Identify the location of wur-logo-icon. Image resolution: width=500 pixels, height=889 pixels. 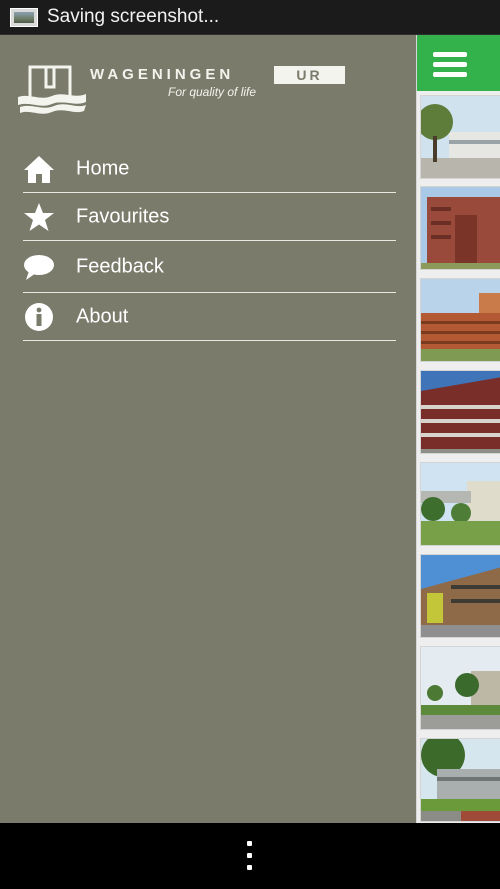
(52, 89).